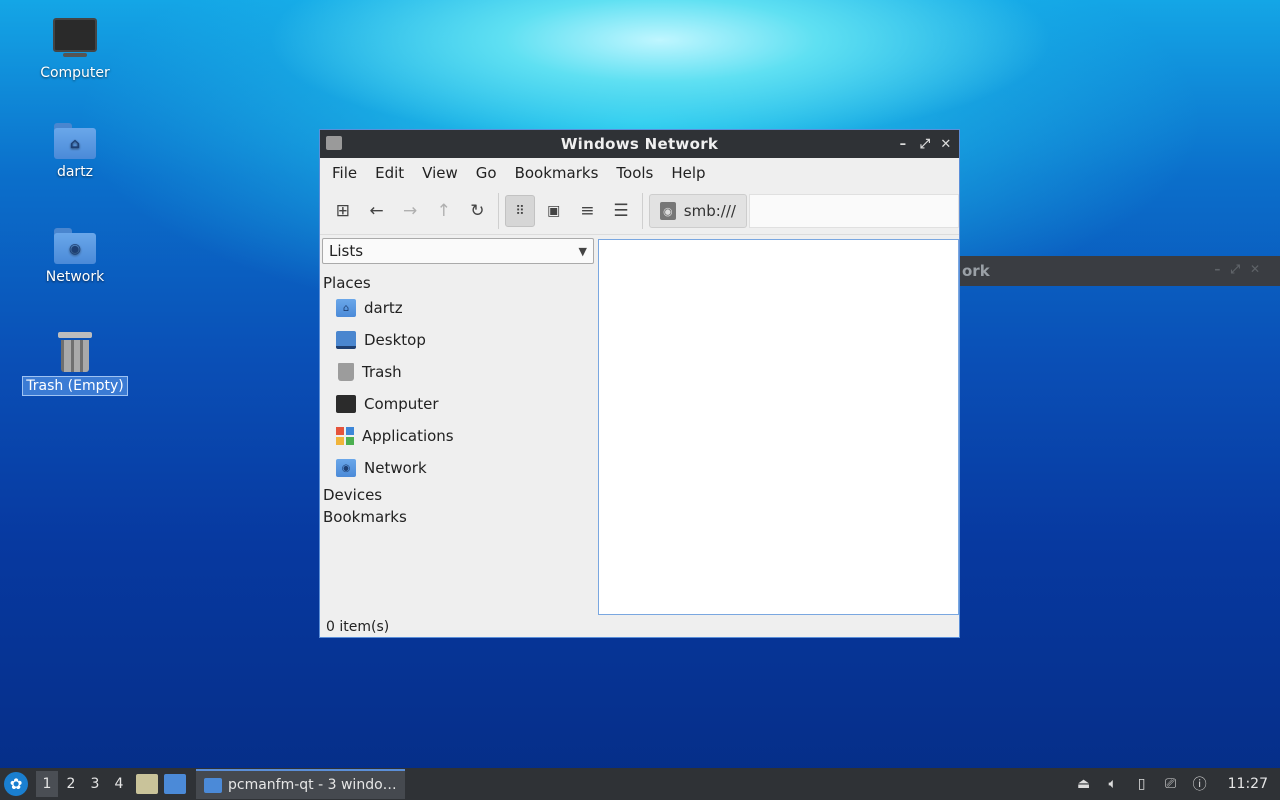 The width and height of the screenshot is (1280, 800). Describe the element at coordinates (588, 211) in the screenshot. I see `compact-view-button: ≡` at that location.